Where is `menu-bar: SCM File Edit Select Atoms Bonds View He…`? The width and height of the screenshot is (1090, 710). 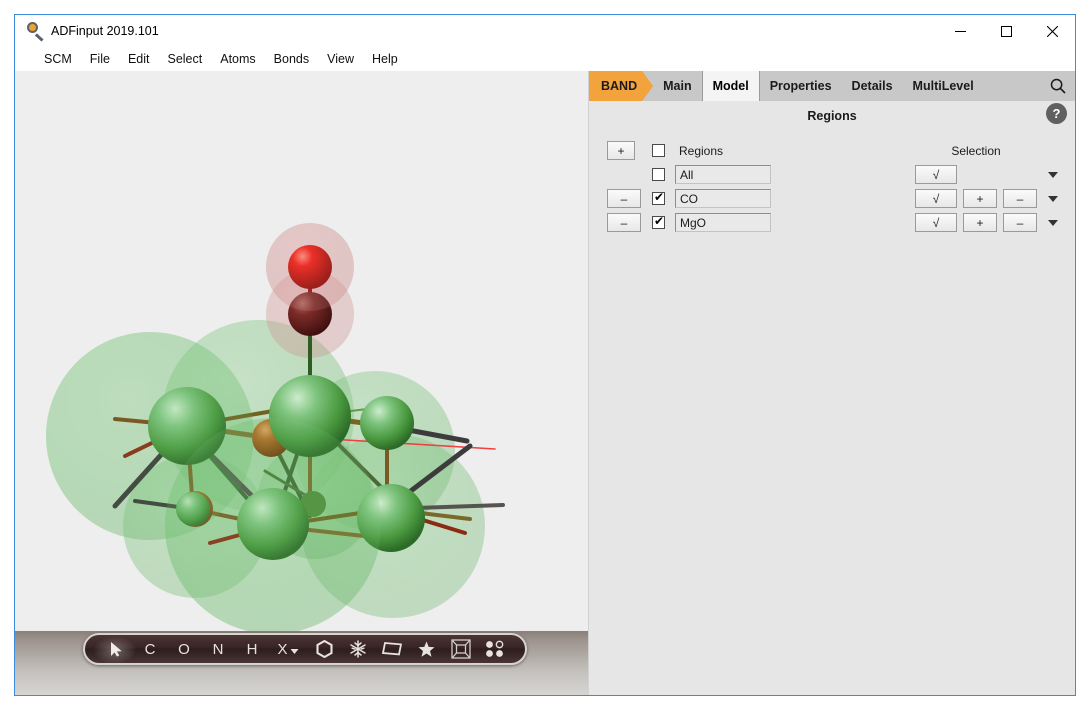 menu-bar: SCM File Edit Select Atoms Bonds View He… is located at coordinates (545, 59).